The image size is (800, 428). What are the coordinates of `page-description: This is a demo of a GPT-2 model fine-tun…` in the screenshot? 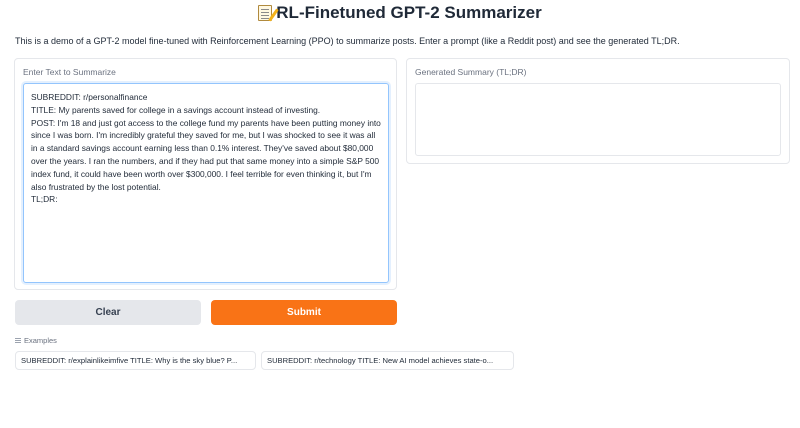 It's located at (347, 41).